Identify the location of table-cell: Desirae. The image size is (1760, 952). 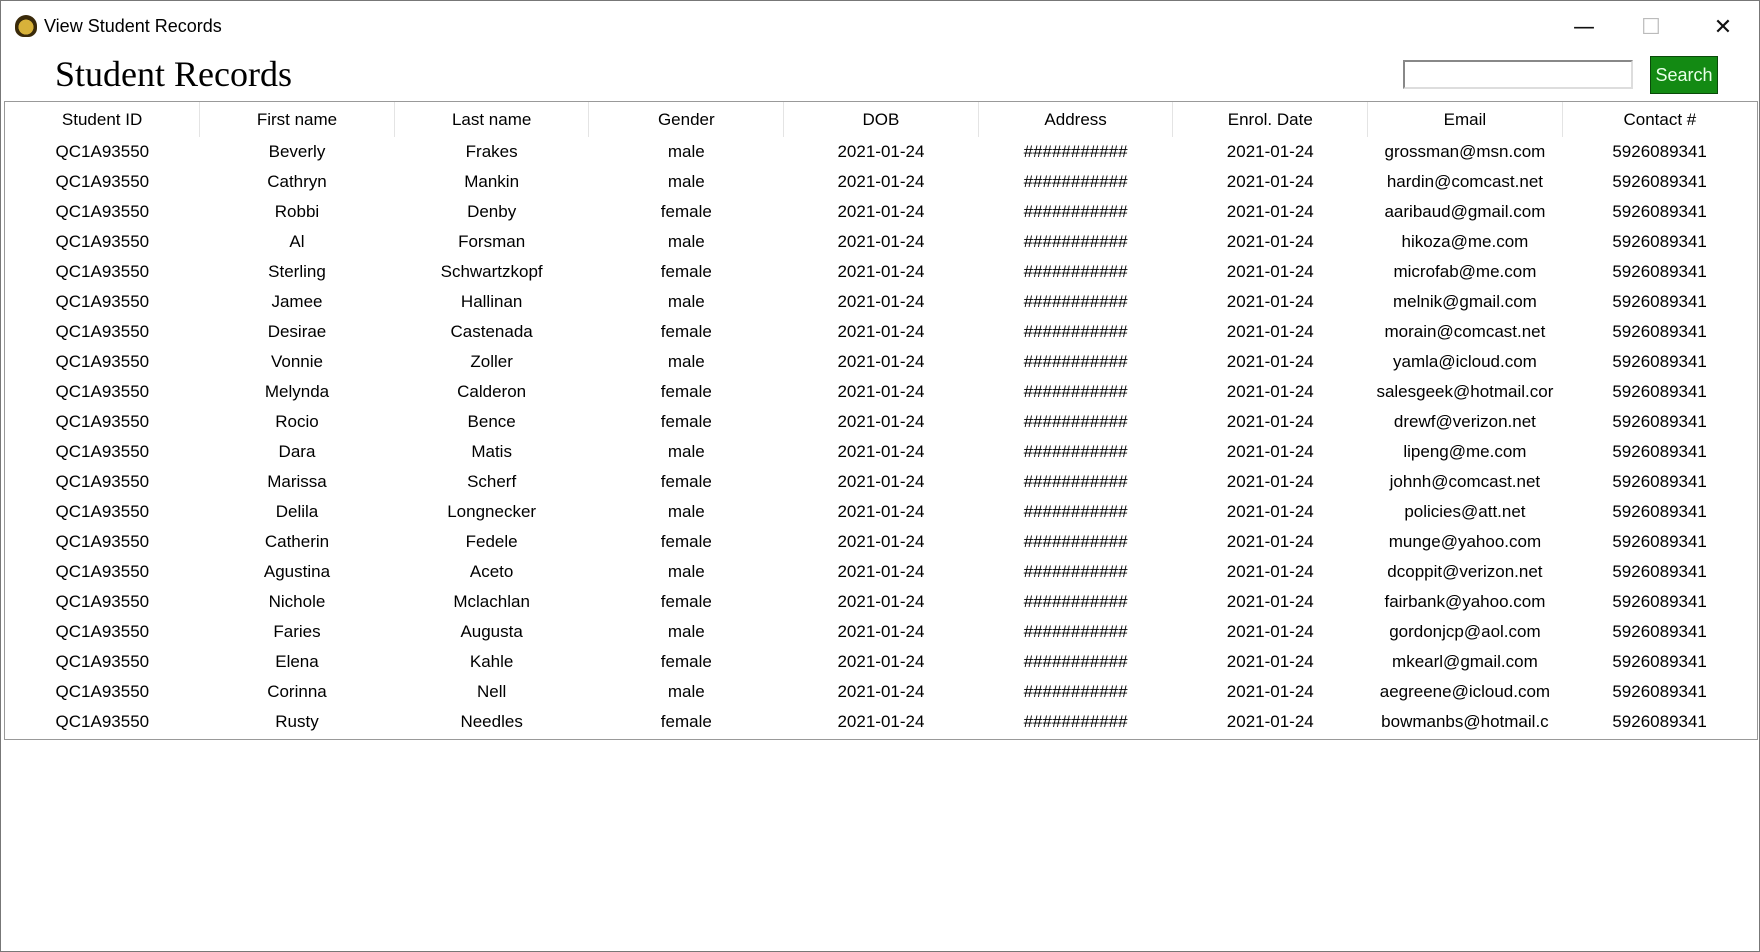
(297, 331).